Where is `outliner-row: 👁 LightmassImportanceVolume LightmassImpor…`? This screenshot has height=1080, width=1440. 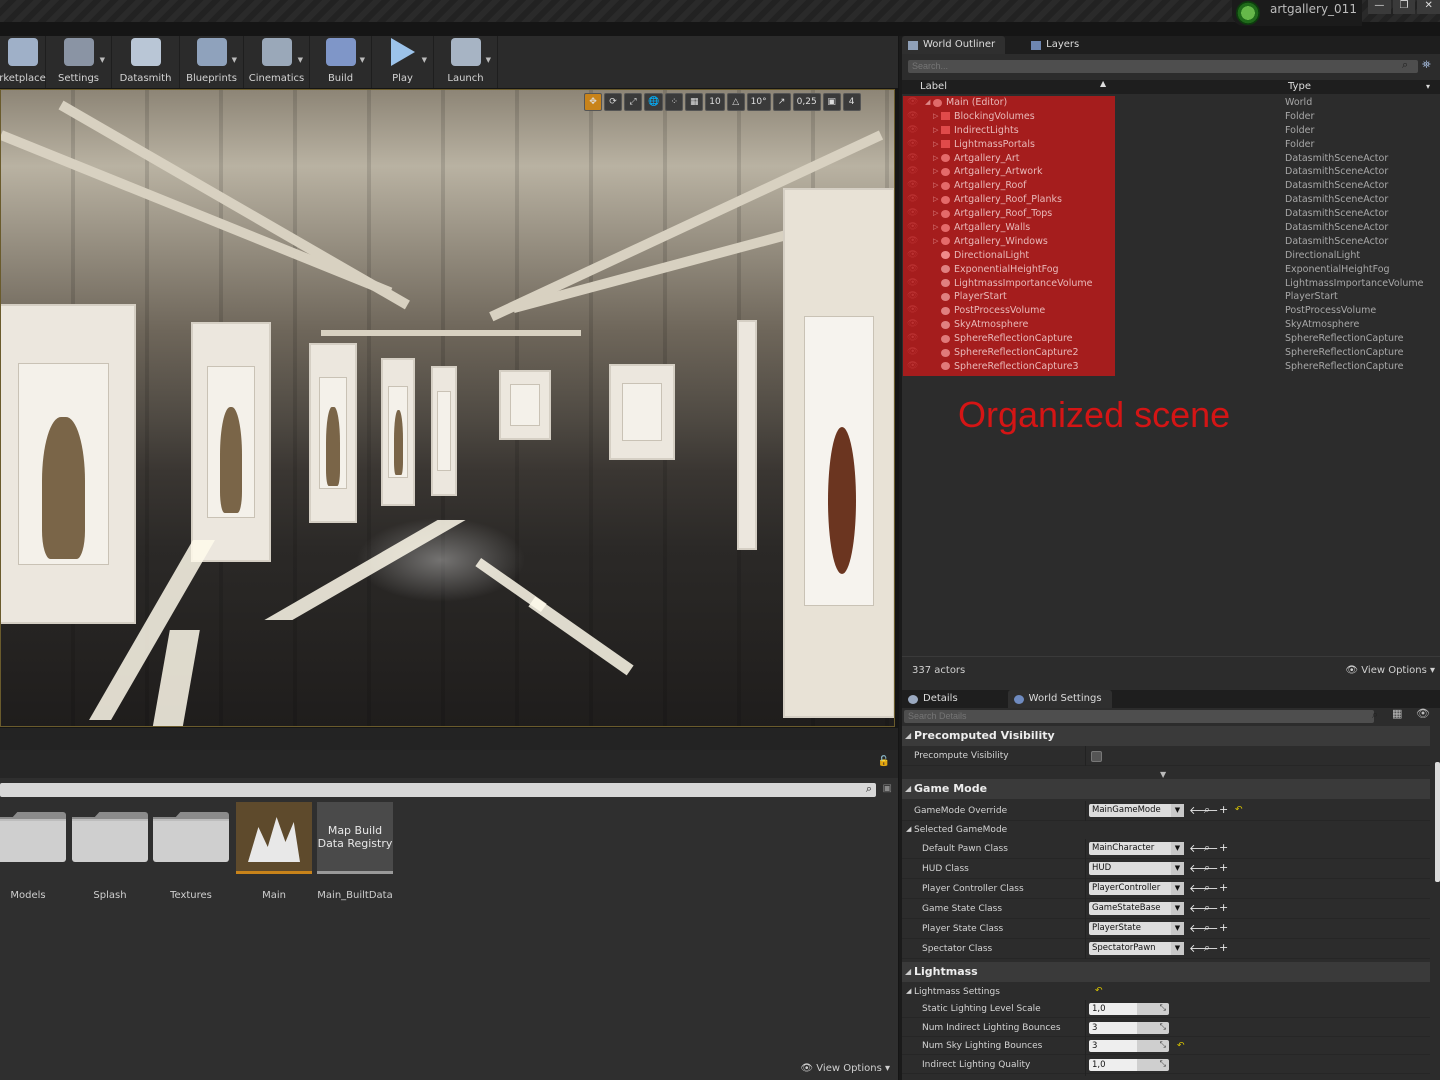
outliner-row: 👁 LightmassImportanceVolume LightmassImpor… is located at coordinates (1170, 284).